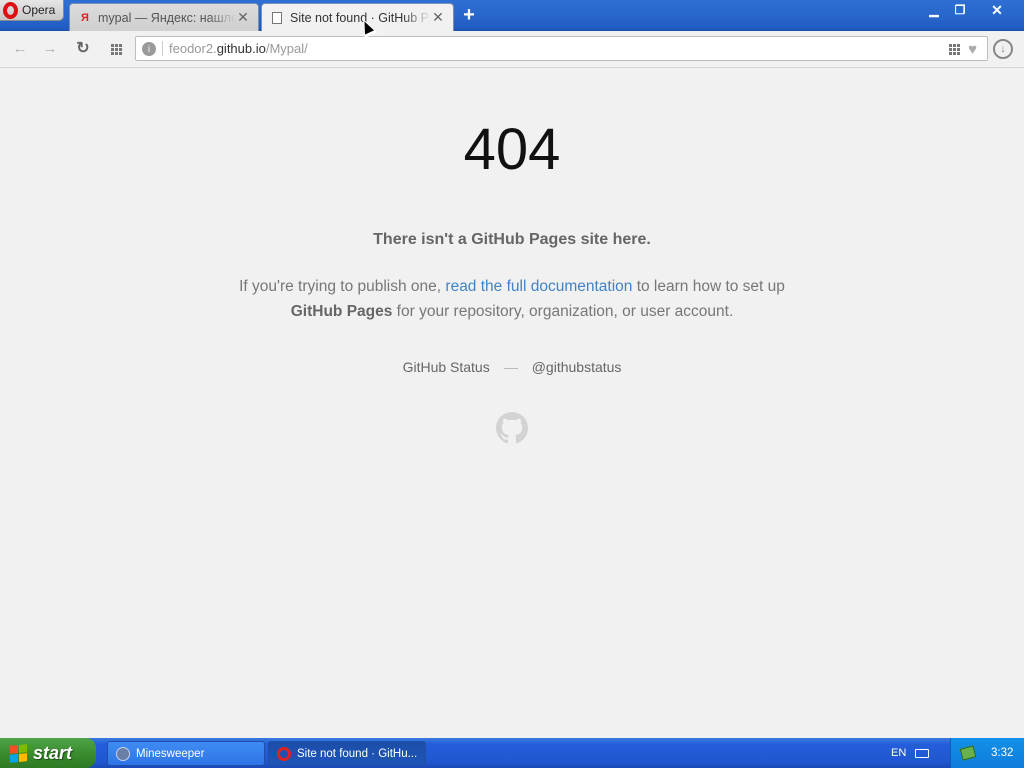  I want to click on minimize-icon: ▁, so click(934, 10).